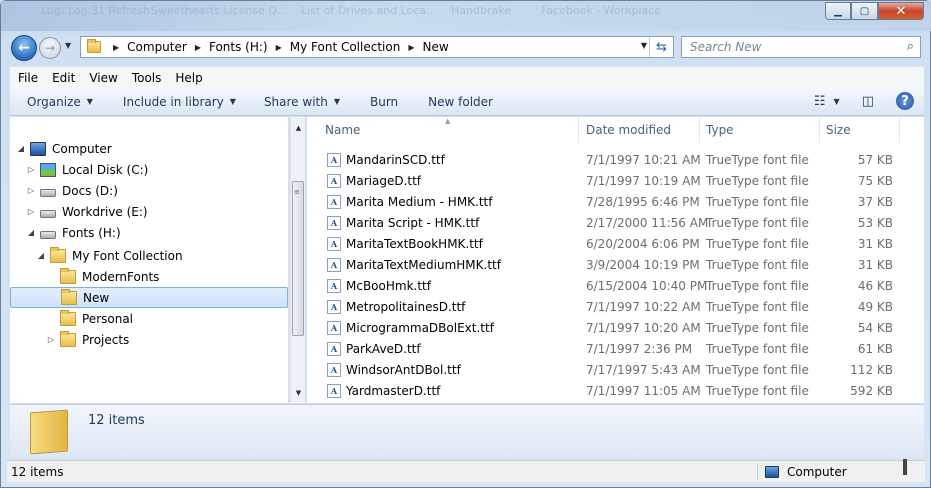 Image resolution: width=931 pixels, height=488 pixels. What do you see at coordinates (467, 431) in the screenshot?
I see `details-pane: 12 items` at bounding box center [467, 431].